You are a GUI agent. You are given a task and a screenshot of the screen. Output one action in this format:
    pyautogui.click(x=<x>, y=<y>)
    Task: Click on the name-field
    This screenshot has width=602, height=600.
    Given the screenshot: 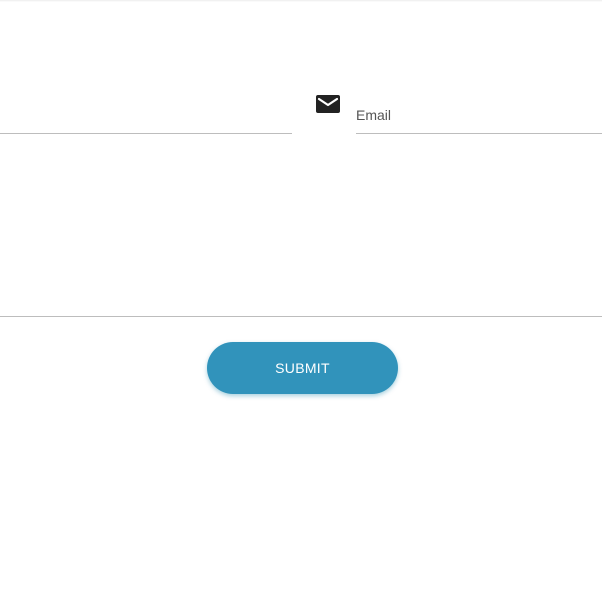 What is the action you would take?
    pyautogui.click(x=146, y=114)
    